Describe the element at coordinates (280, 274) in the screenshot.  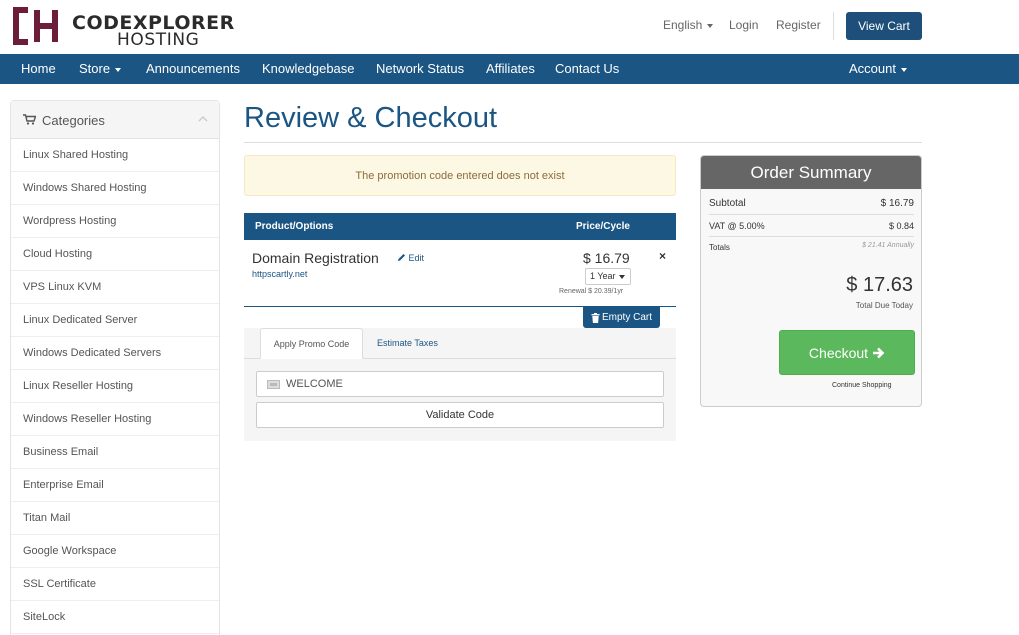
I see `cart-item-domain: httpscartly.net` at that location.